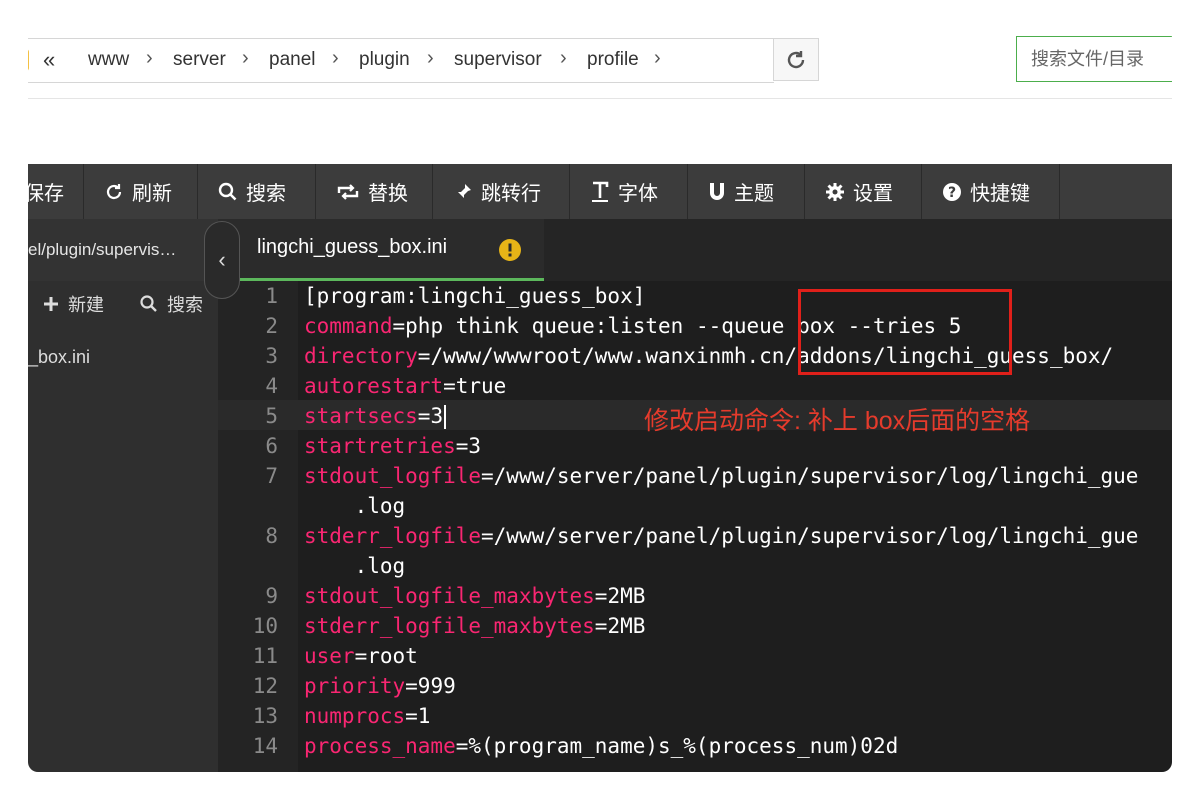 This screenshot has width=1200, height=800. I want to click on font-button: 字体, so click(629, 191).